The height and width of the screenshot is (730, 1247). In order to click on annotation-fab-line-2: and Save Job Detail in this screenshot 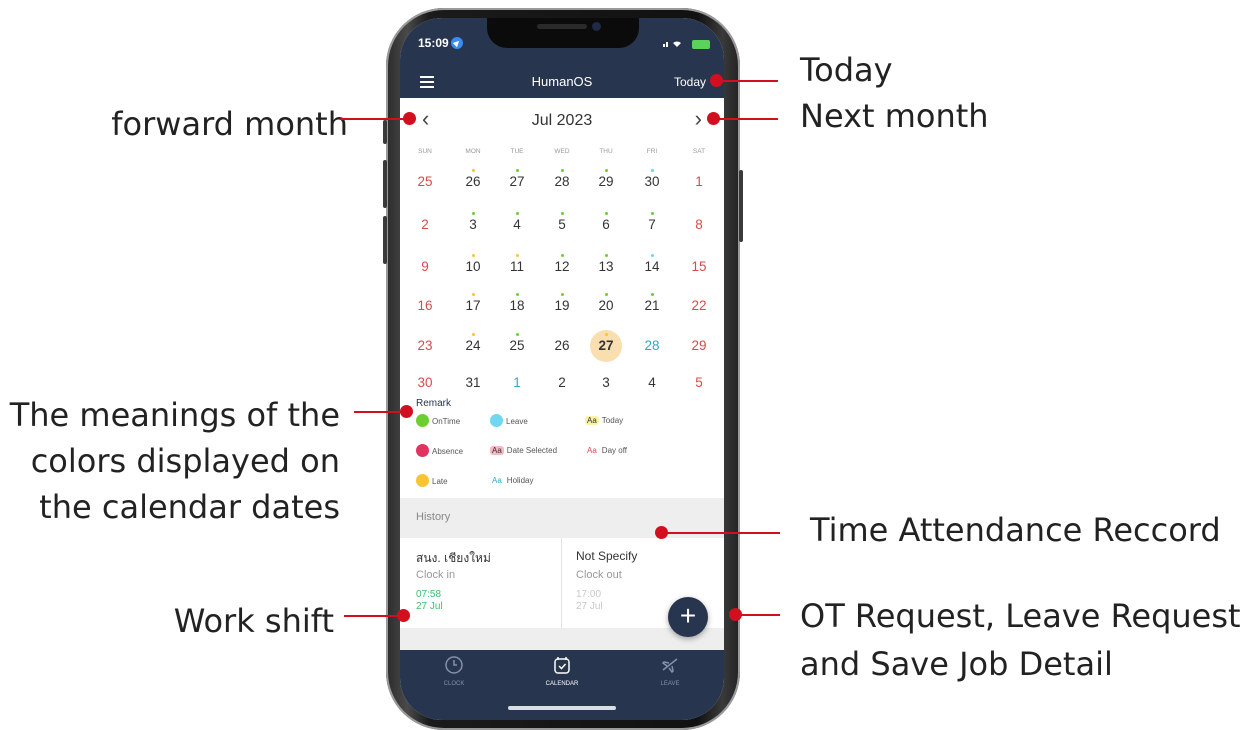, I will do `click(956, 664)`.